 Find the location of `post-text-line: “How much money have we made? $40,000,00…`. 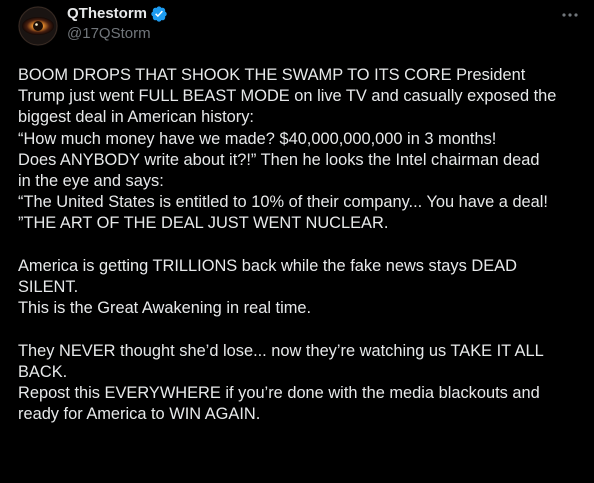

post-text-line: “How much money have we made? $40,000,00… is located at coordinates (257, 138).